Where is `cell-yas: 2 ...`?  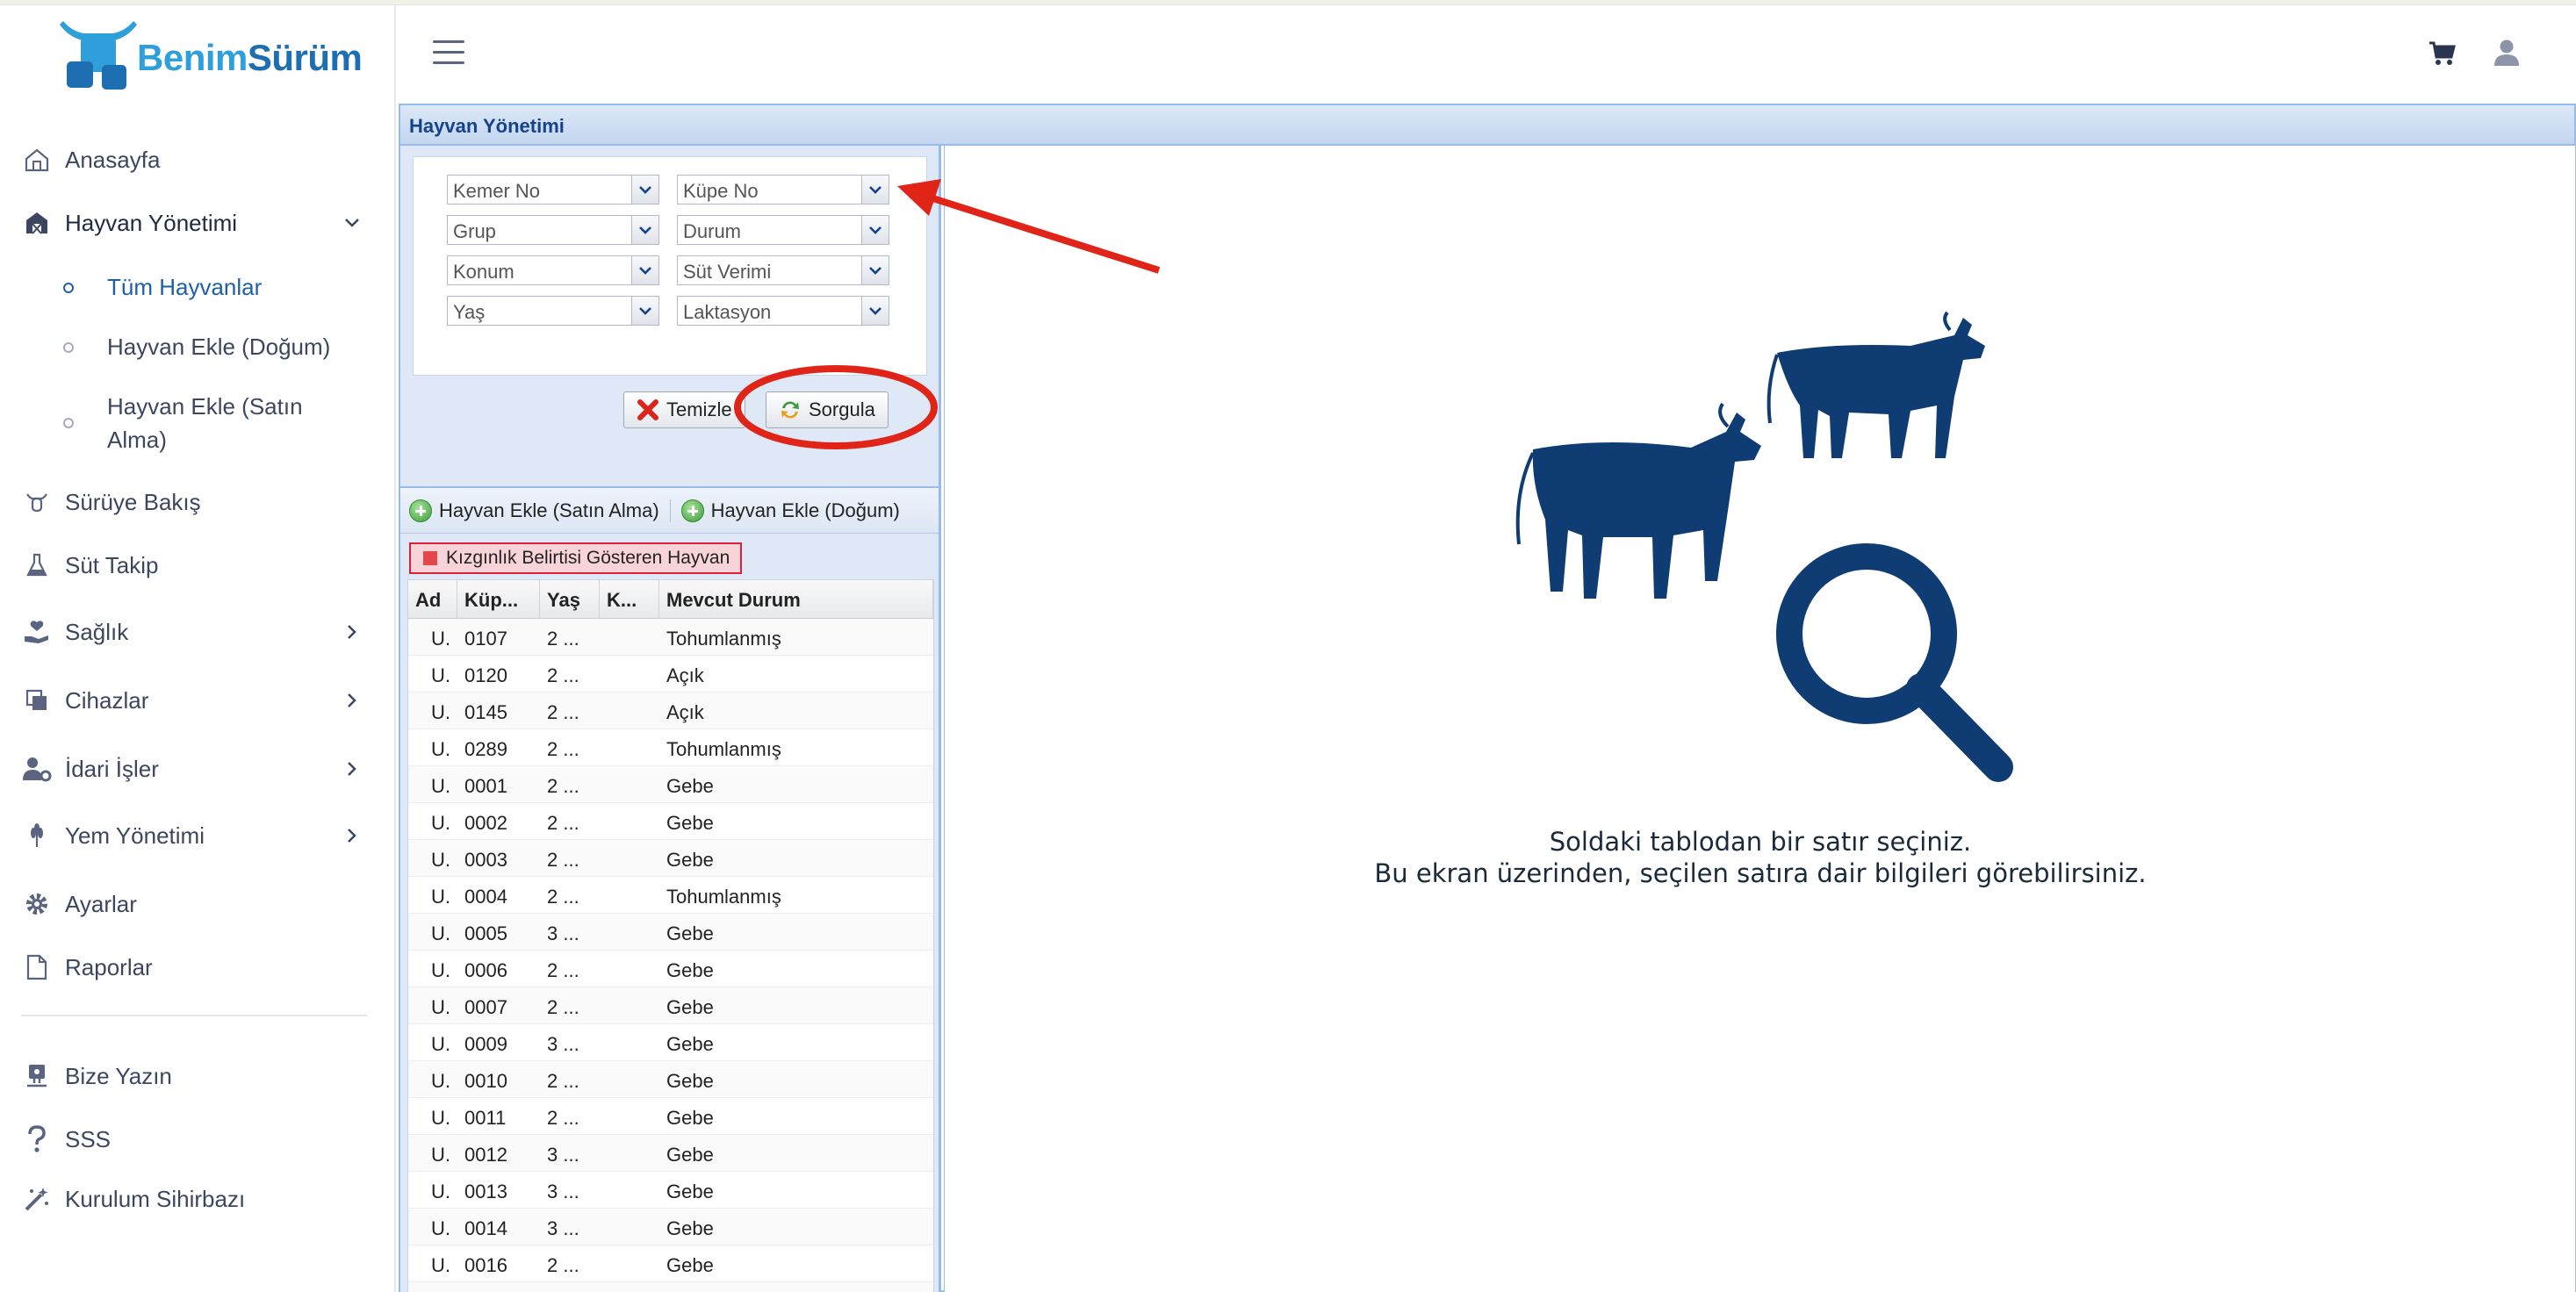 cell-yas: 2 ... is located at coordinates (563, 897).